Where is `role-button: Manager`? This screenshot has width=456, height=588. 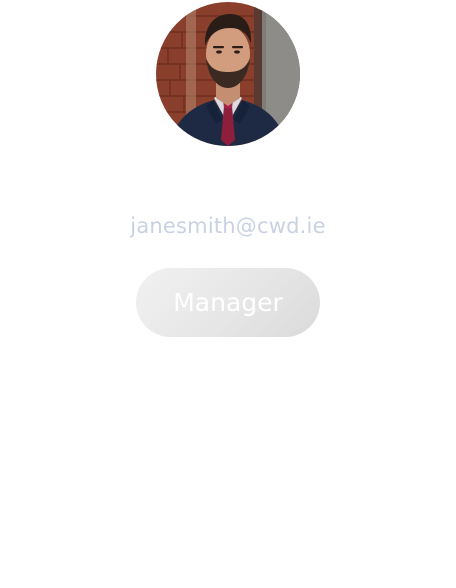
role-button: Manager is located at coordinates (228, 302).